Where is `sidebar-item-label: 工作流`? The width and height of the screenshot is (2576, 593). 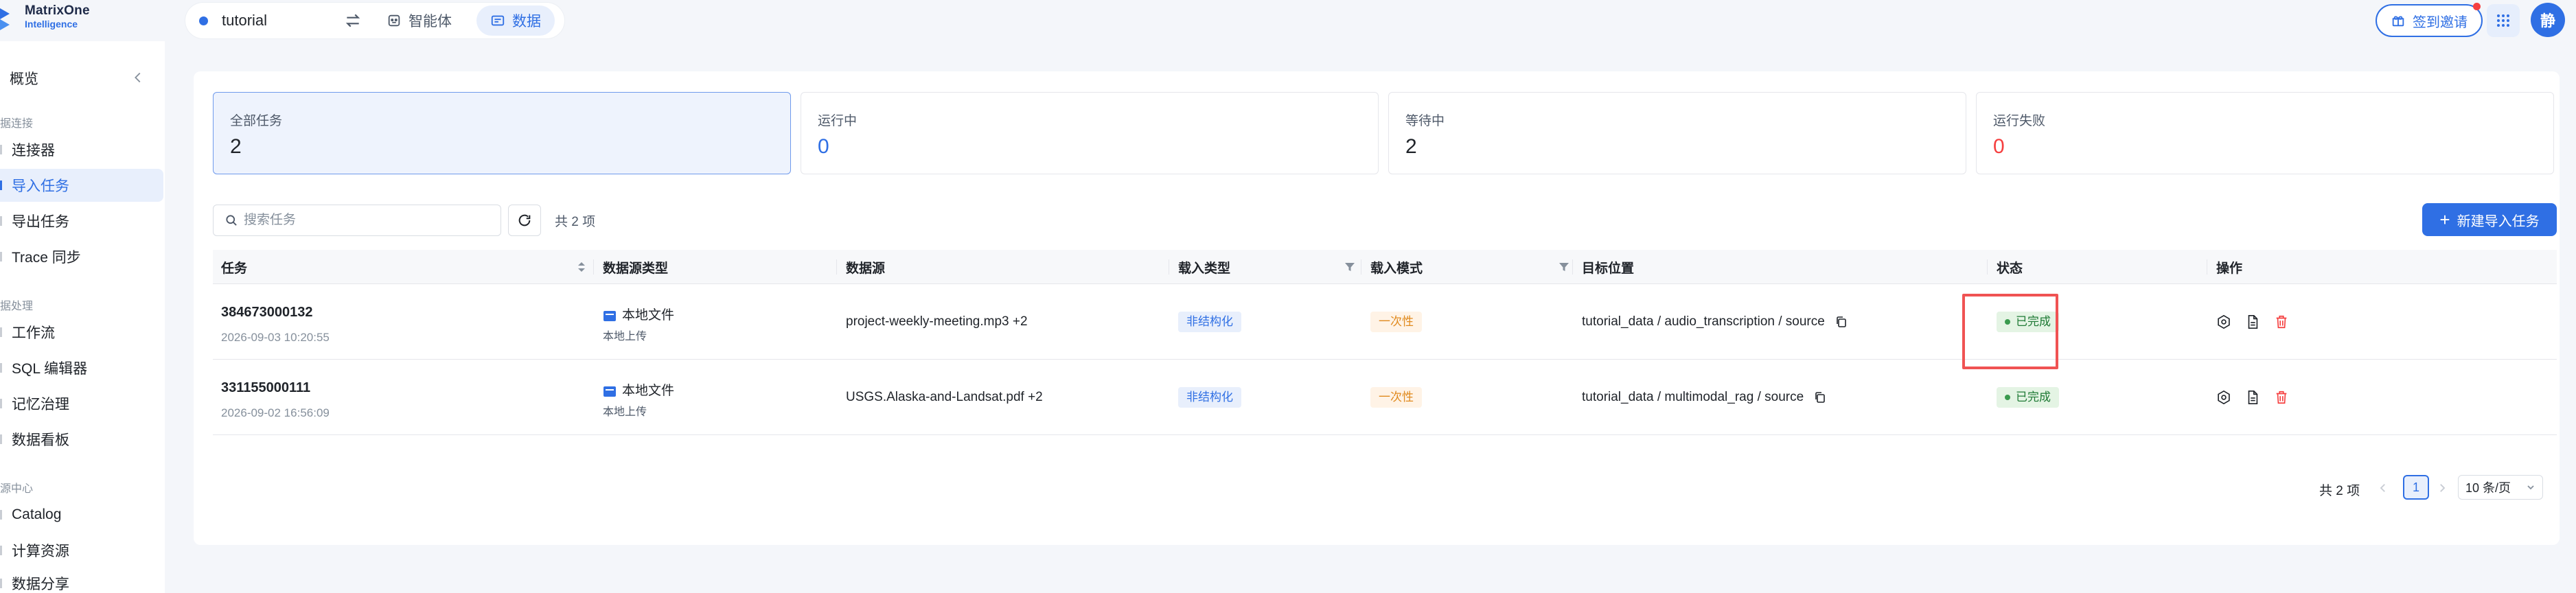 sidebar-item-label: 工作流 is located at coordinates (33, 333).